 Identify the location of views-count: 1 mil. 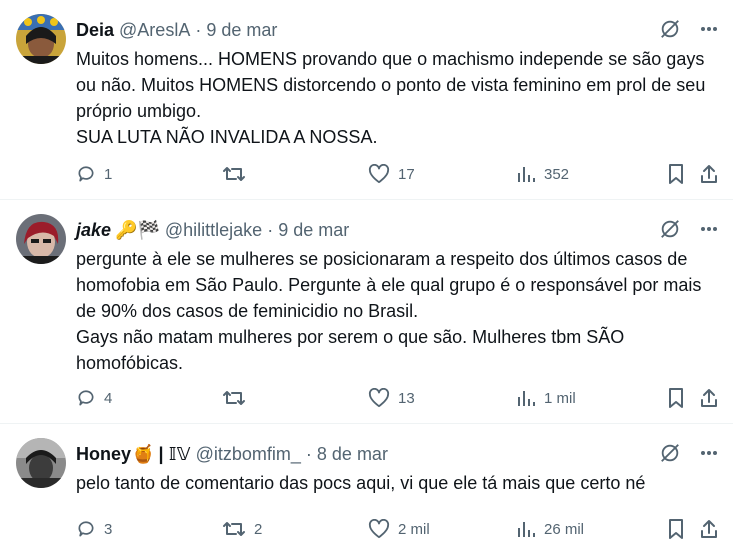
(560, 398).